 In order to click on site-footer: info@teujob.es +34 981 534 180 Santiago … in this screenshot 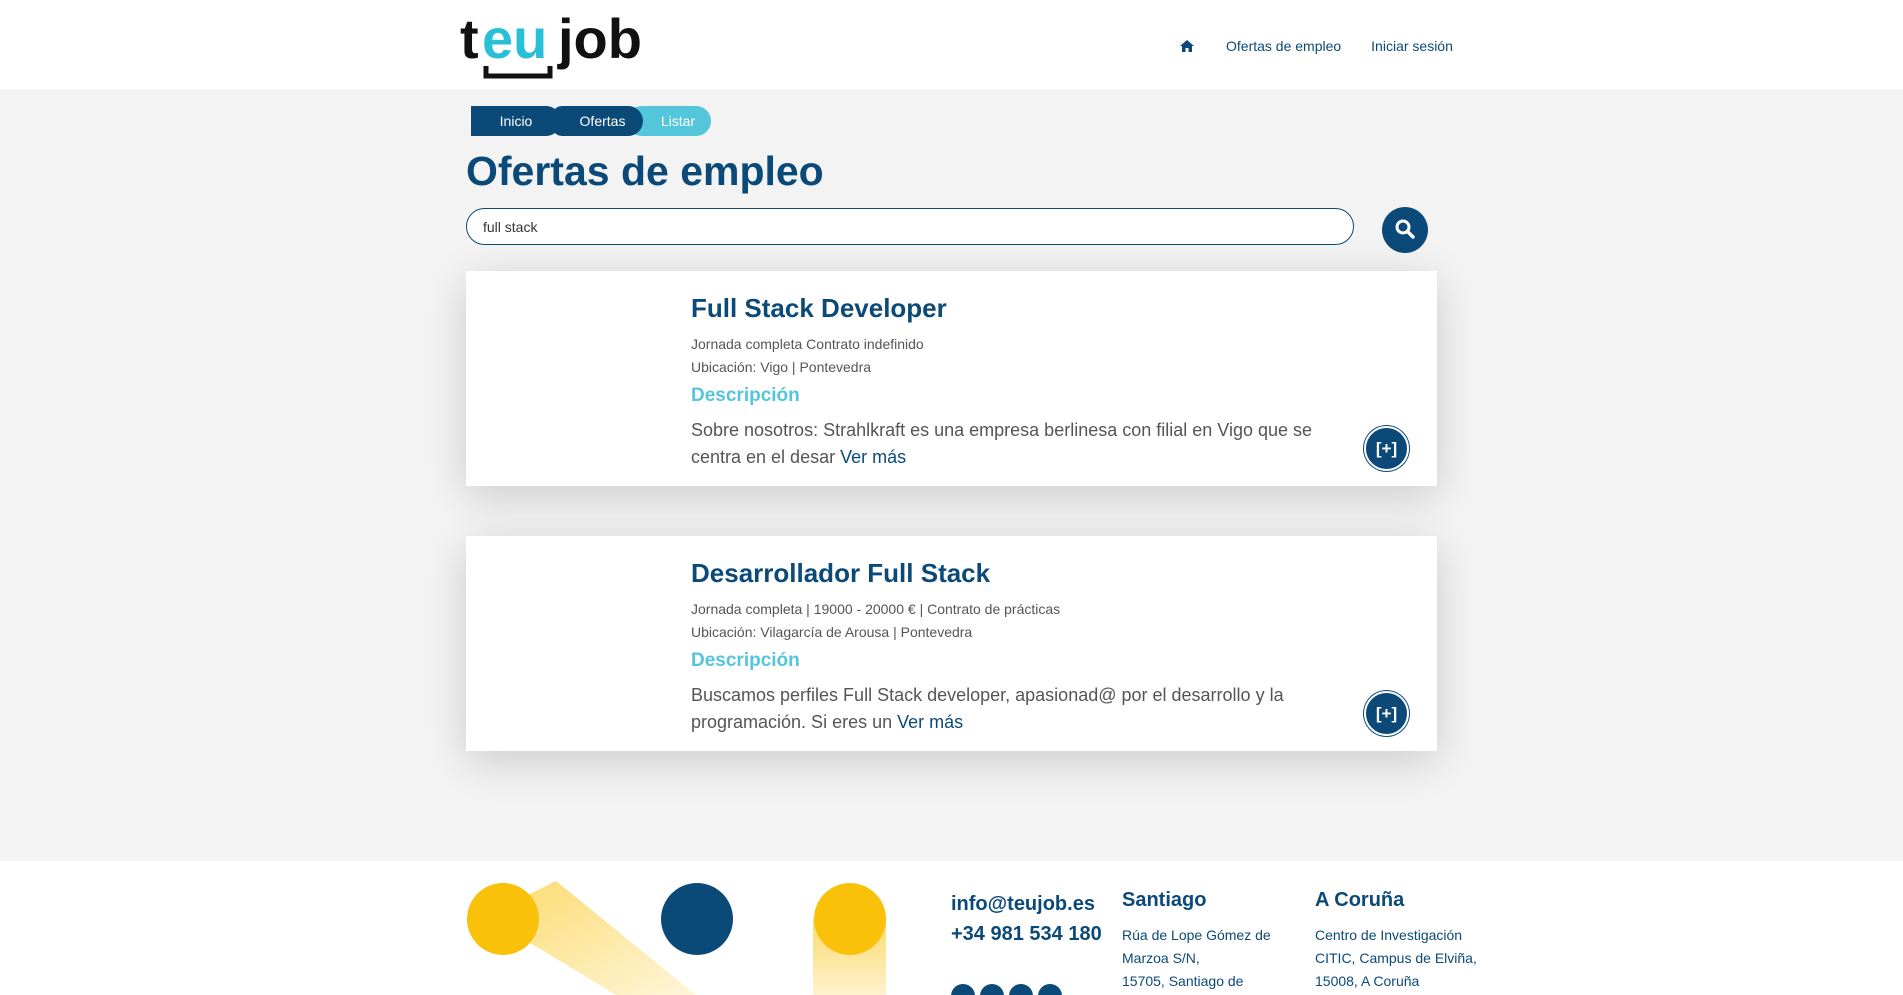, I will do `click(951, 928)`.